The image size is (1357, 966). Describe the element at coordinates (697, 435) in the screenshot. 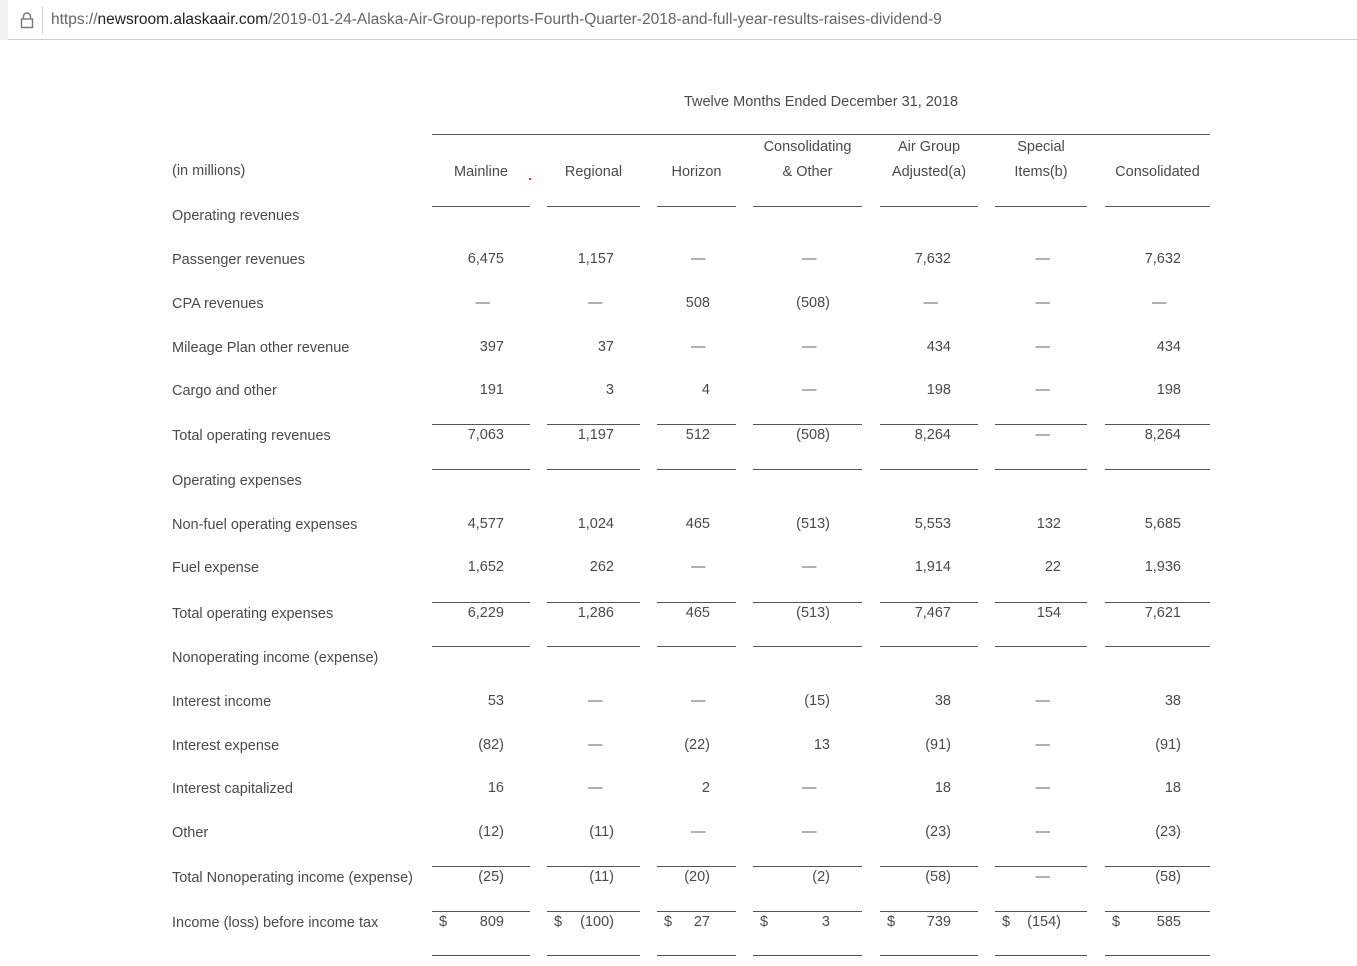

I see `table-cell: 512` at that location.